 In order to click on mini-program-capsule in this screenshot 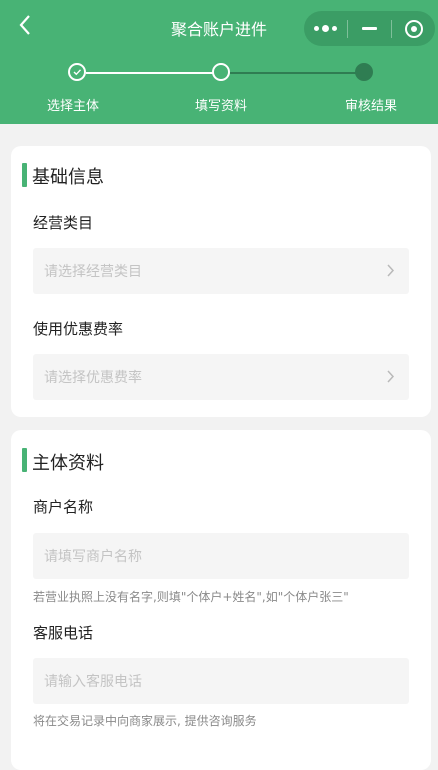, I will do `click(369, 28)`.